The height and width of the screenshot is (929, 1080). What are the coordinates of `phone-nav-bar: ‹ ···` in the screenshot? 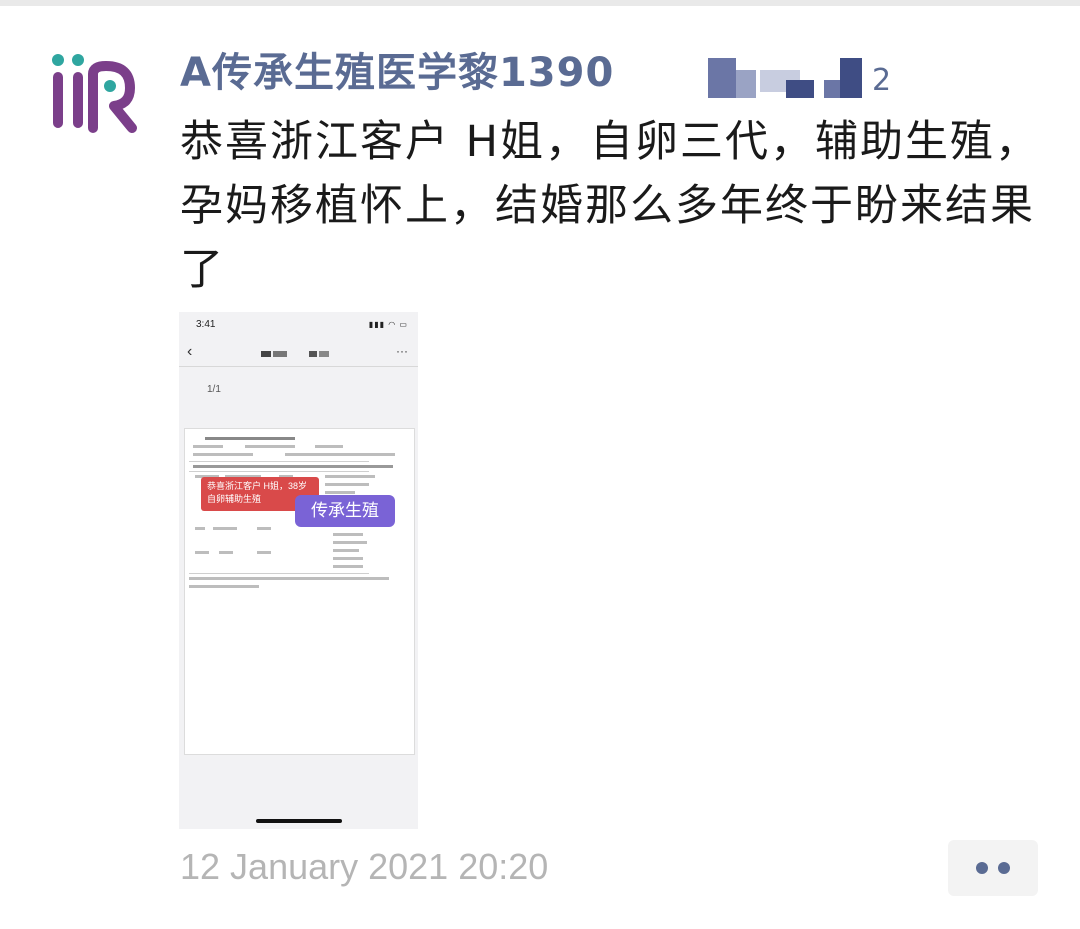 It's located at (298, 353).